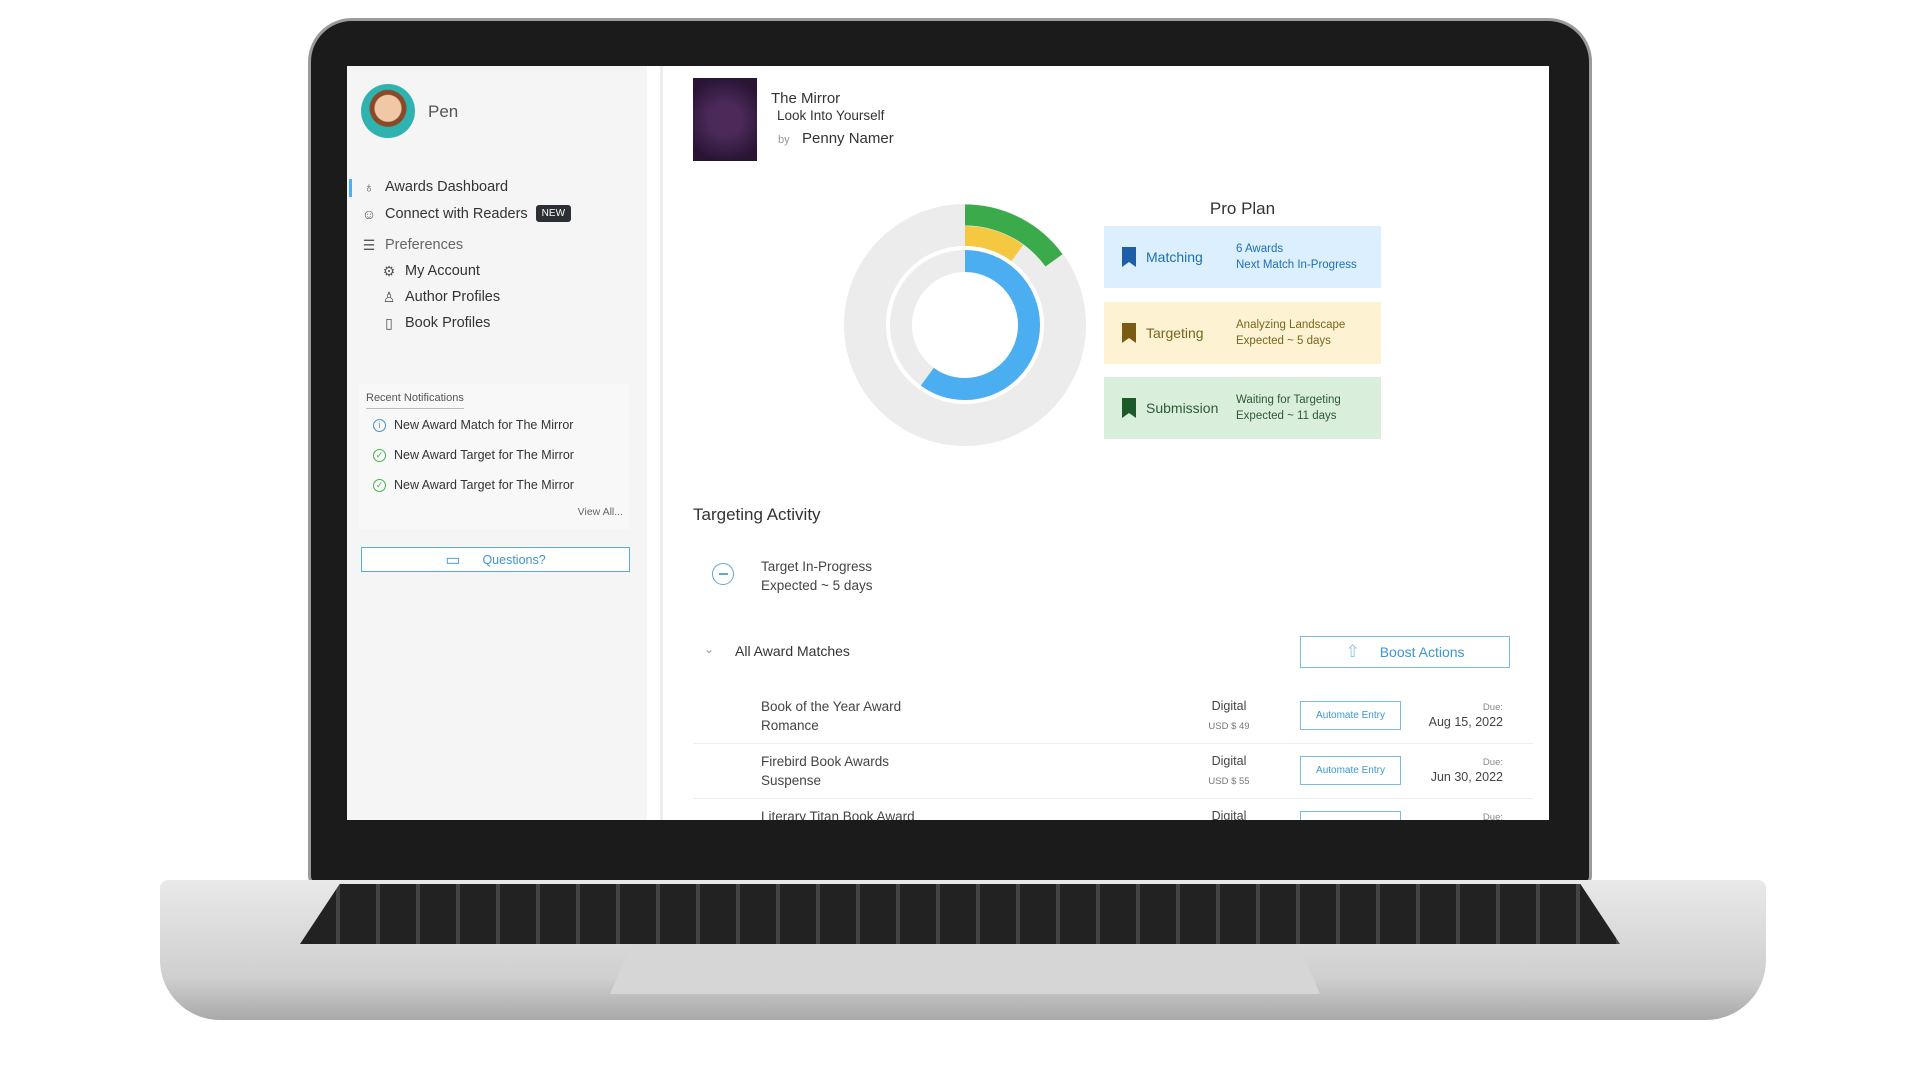 The height and width of the screenshot is (1080, 1920). I want to click on stage-label: Targeting, so click(1175, 333).